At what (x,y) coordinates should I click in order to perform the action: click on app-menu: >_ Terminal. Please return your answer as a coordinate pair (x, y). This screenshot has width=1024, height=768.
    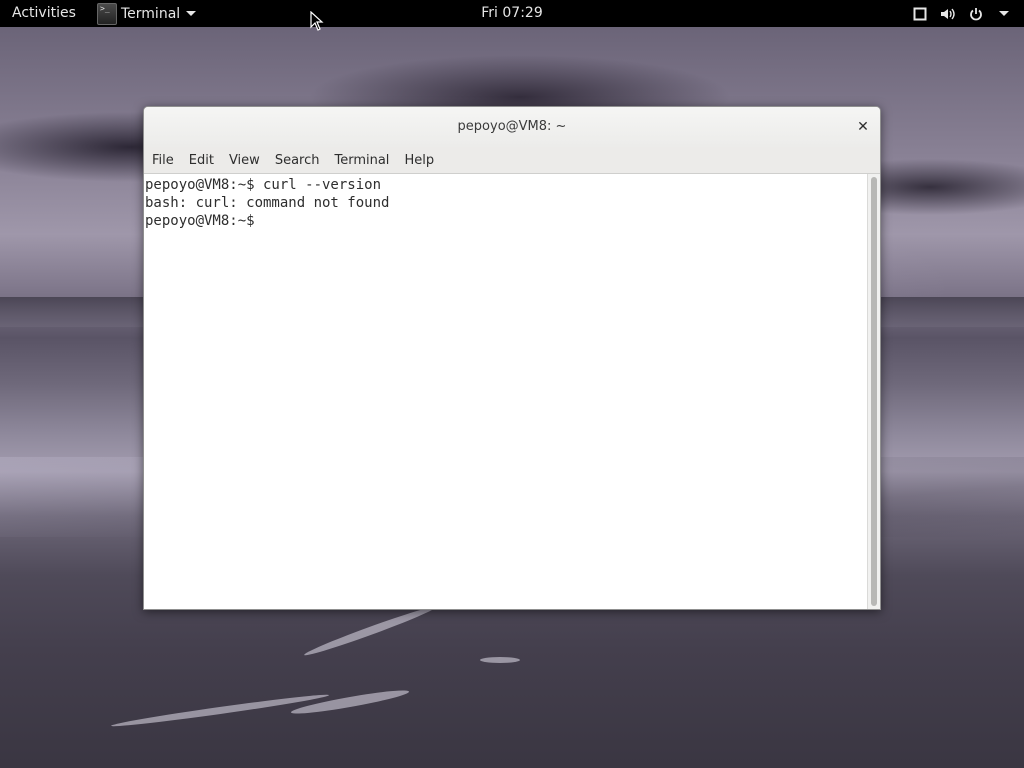
    Looking at the image, I should click on (147, 13).